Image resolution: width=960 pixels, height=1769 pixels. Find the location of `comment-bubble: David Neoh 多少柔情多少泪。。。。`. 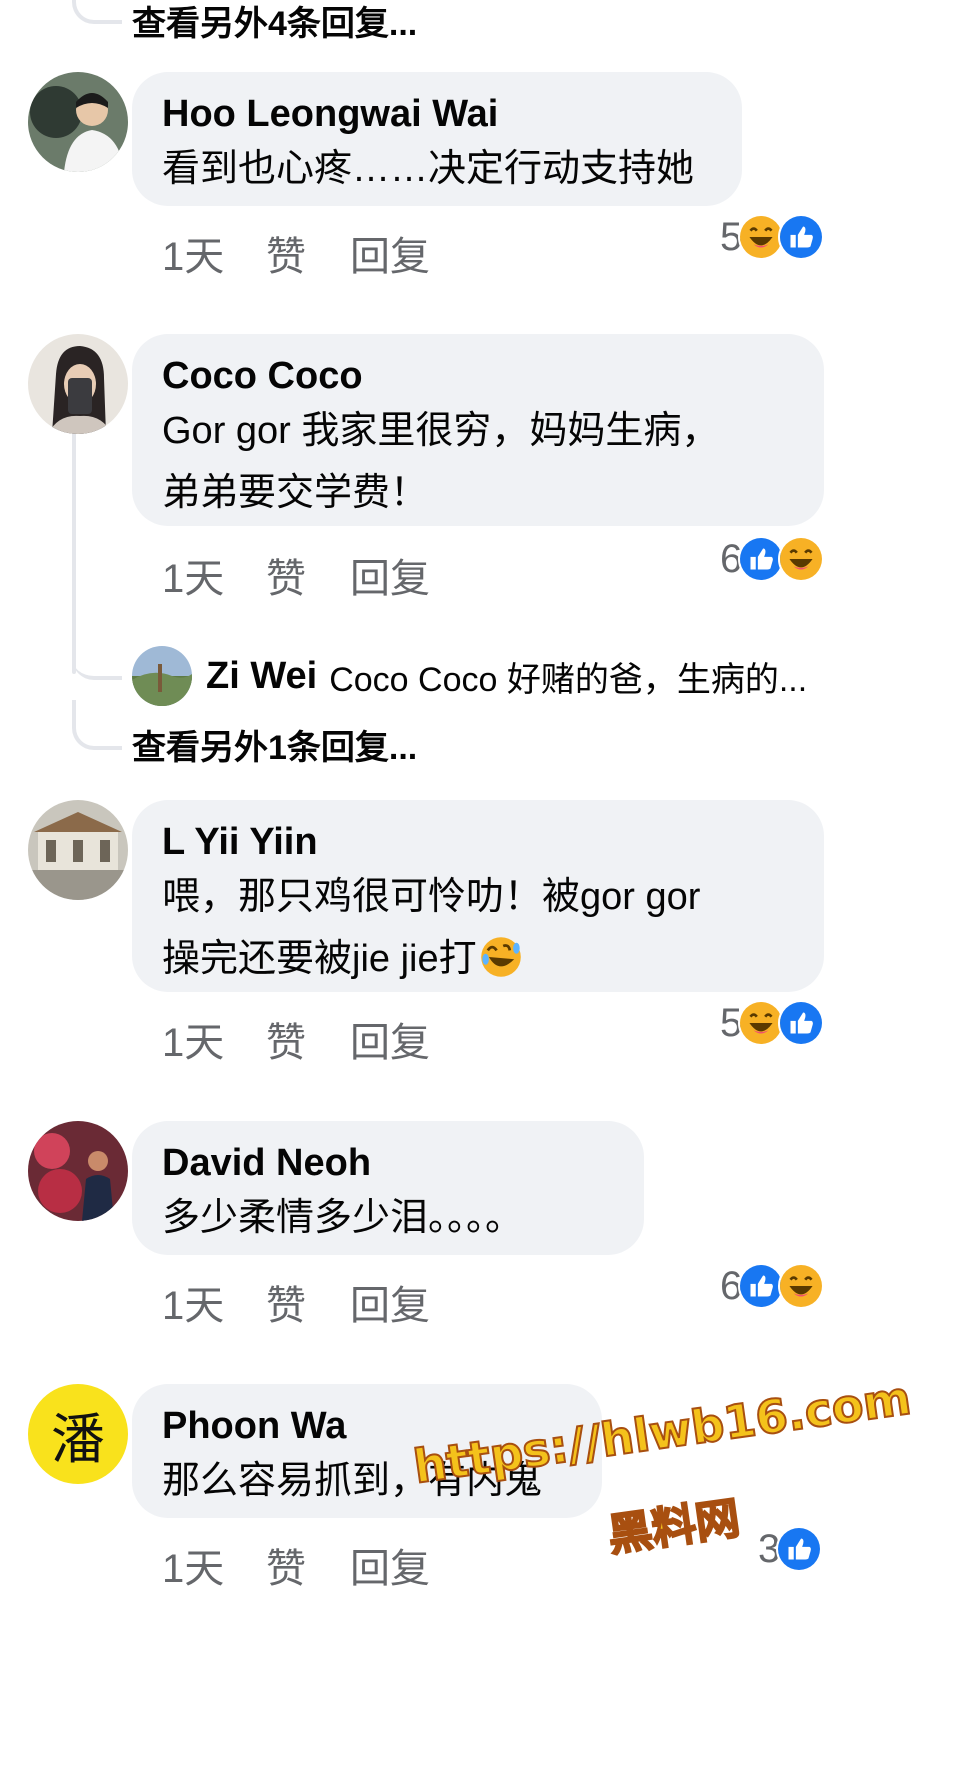

comment-bubble: David Neoh 多少柔情多少泪。。。。 is located at coordinates (388, 1188).